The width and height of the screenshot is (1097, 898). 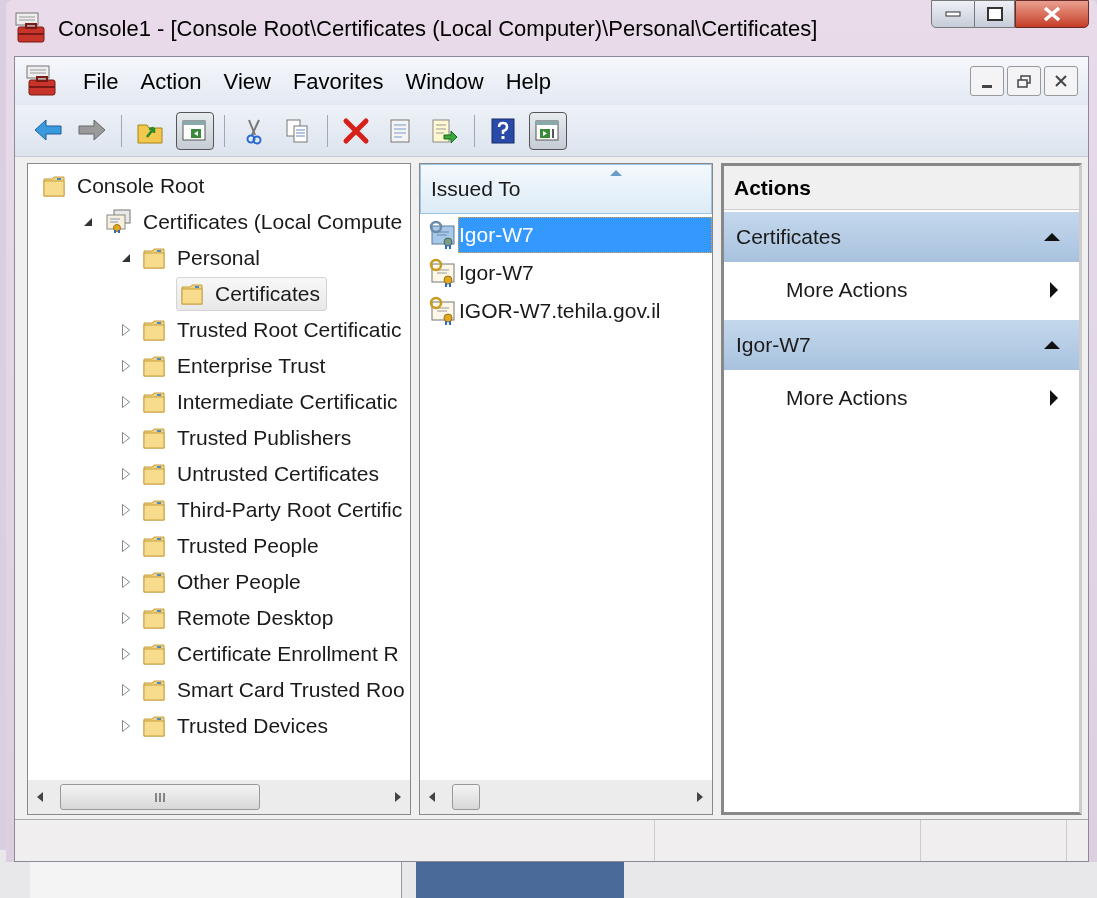 What do you see at coordinates (125, 186) in the screenshot?
I see `tree-item: Console Root` at bounding box center [125, 186].